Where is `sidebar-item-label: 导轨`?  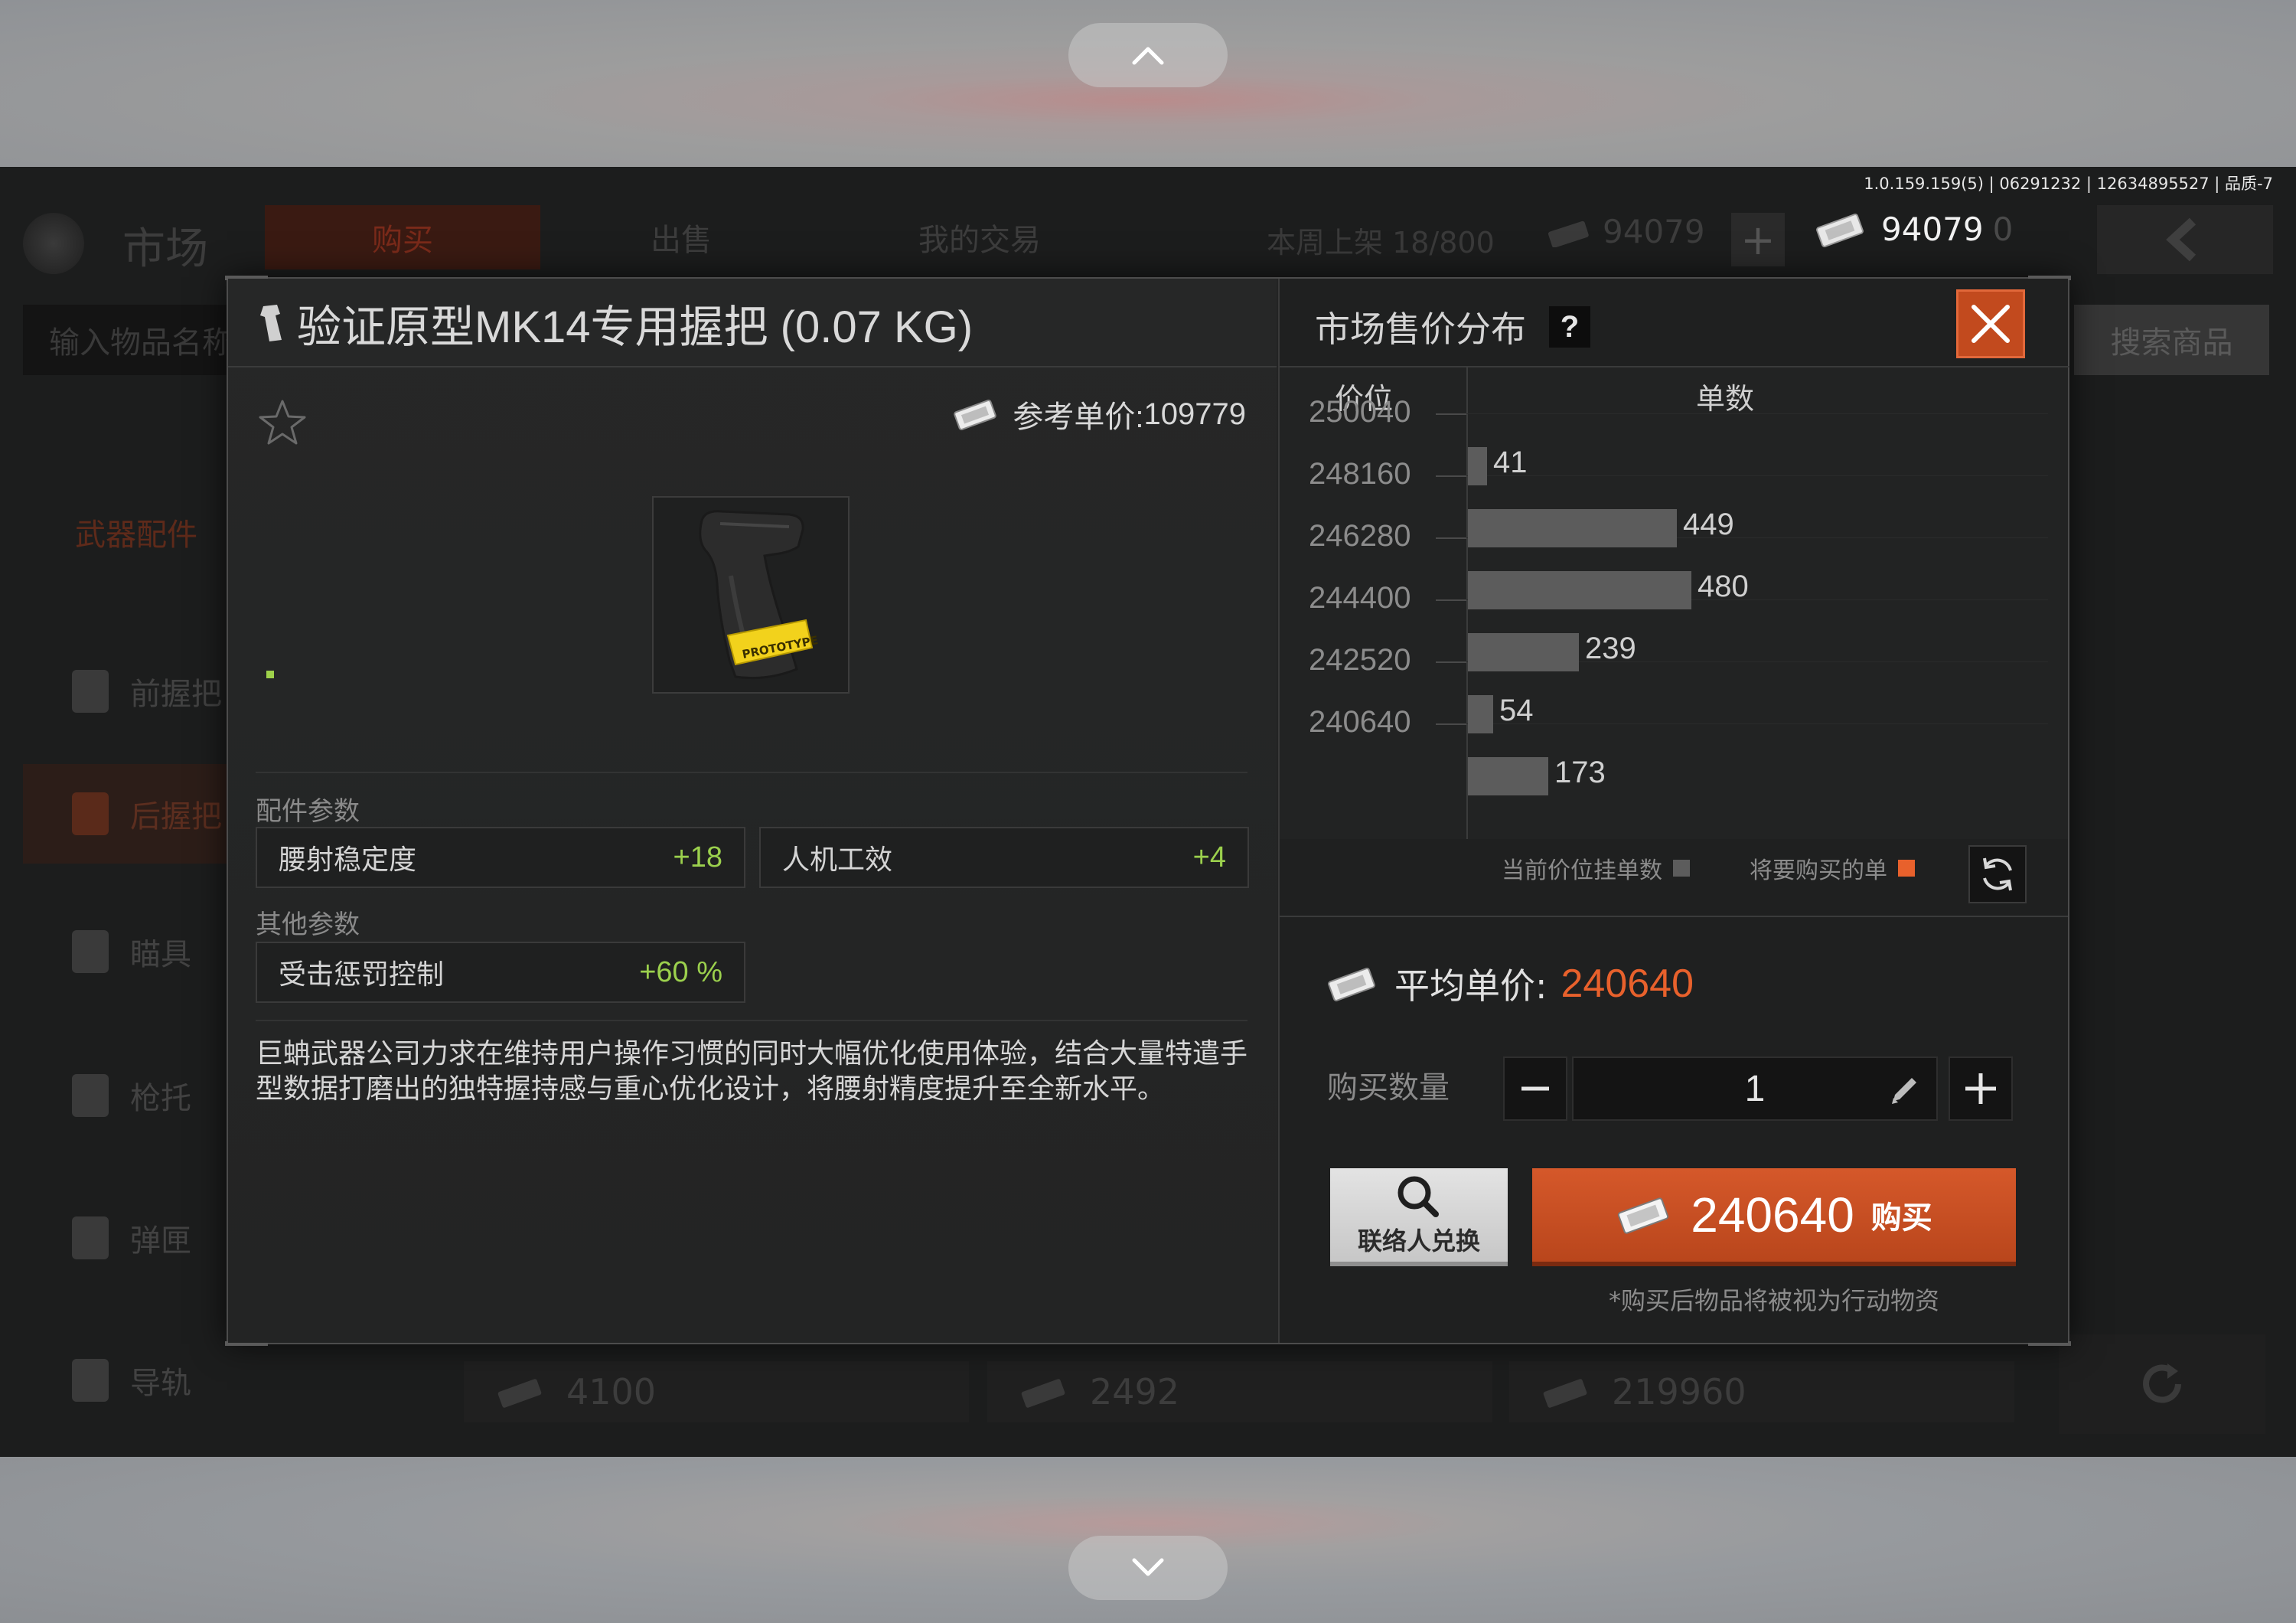 sidebar-item-label: 导轨 is located at coordinates (160, 1383).